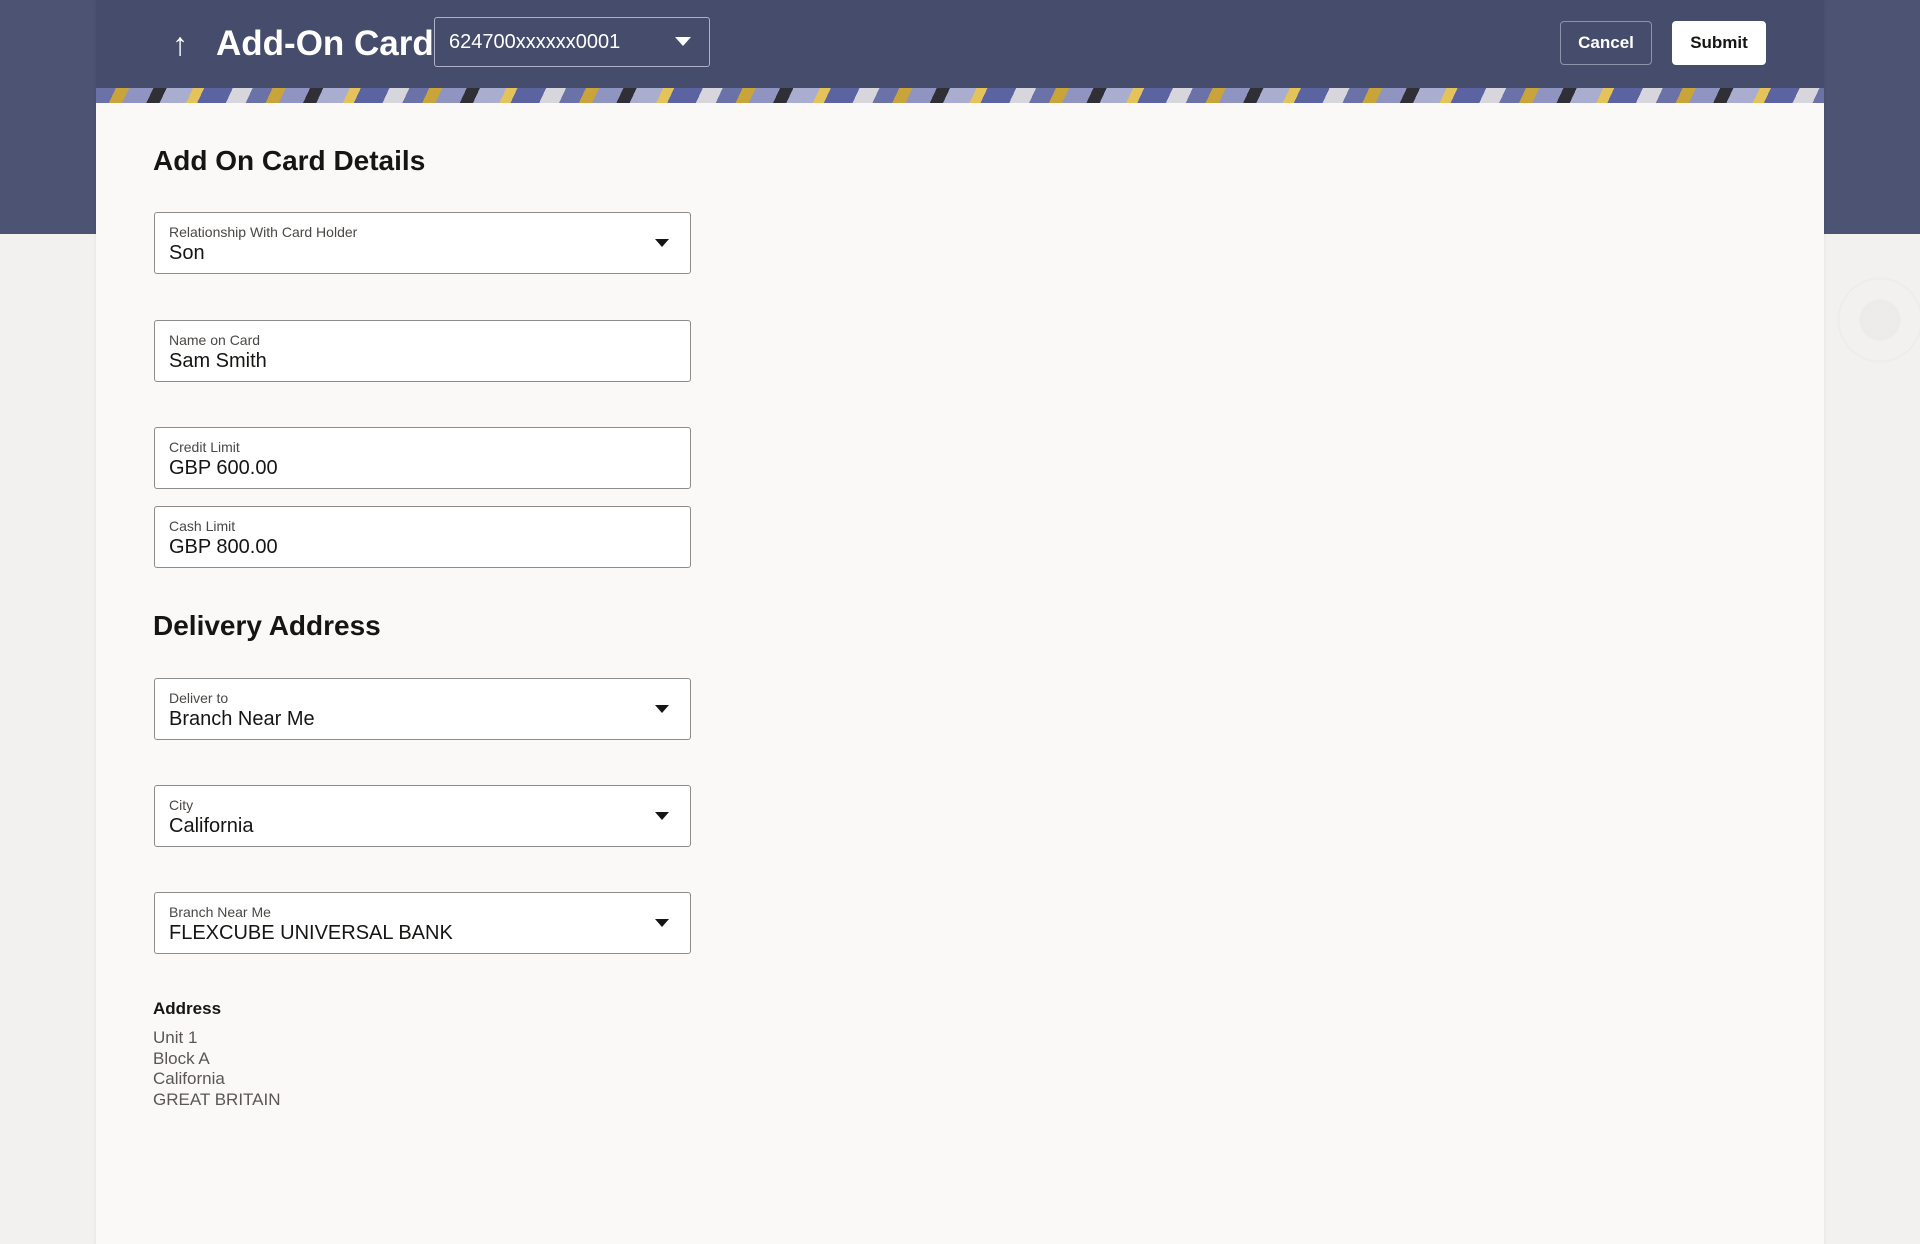 Image resolution: width=1920 pixels, height=1244 pixels. I want to click on address-line: California, so click(189, 1078).